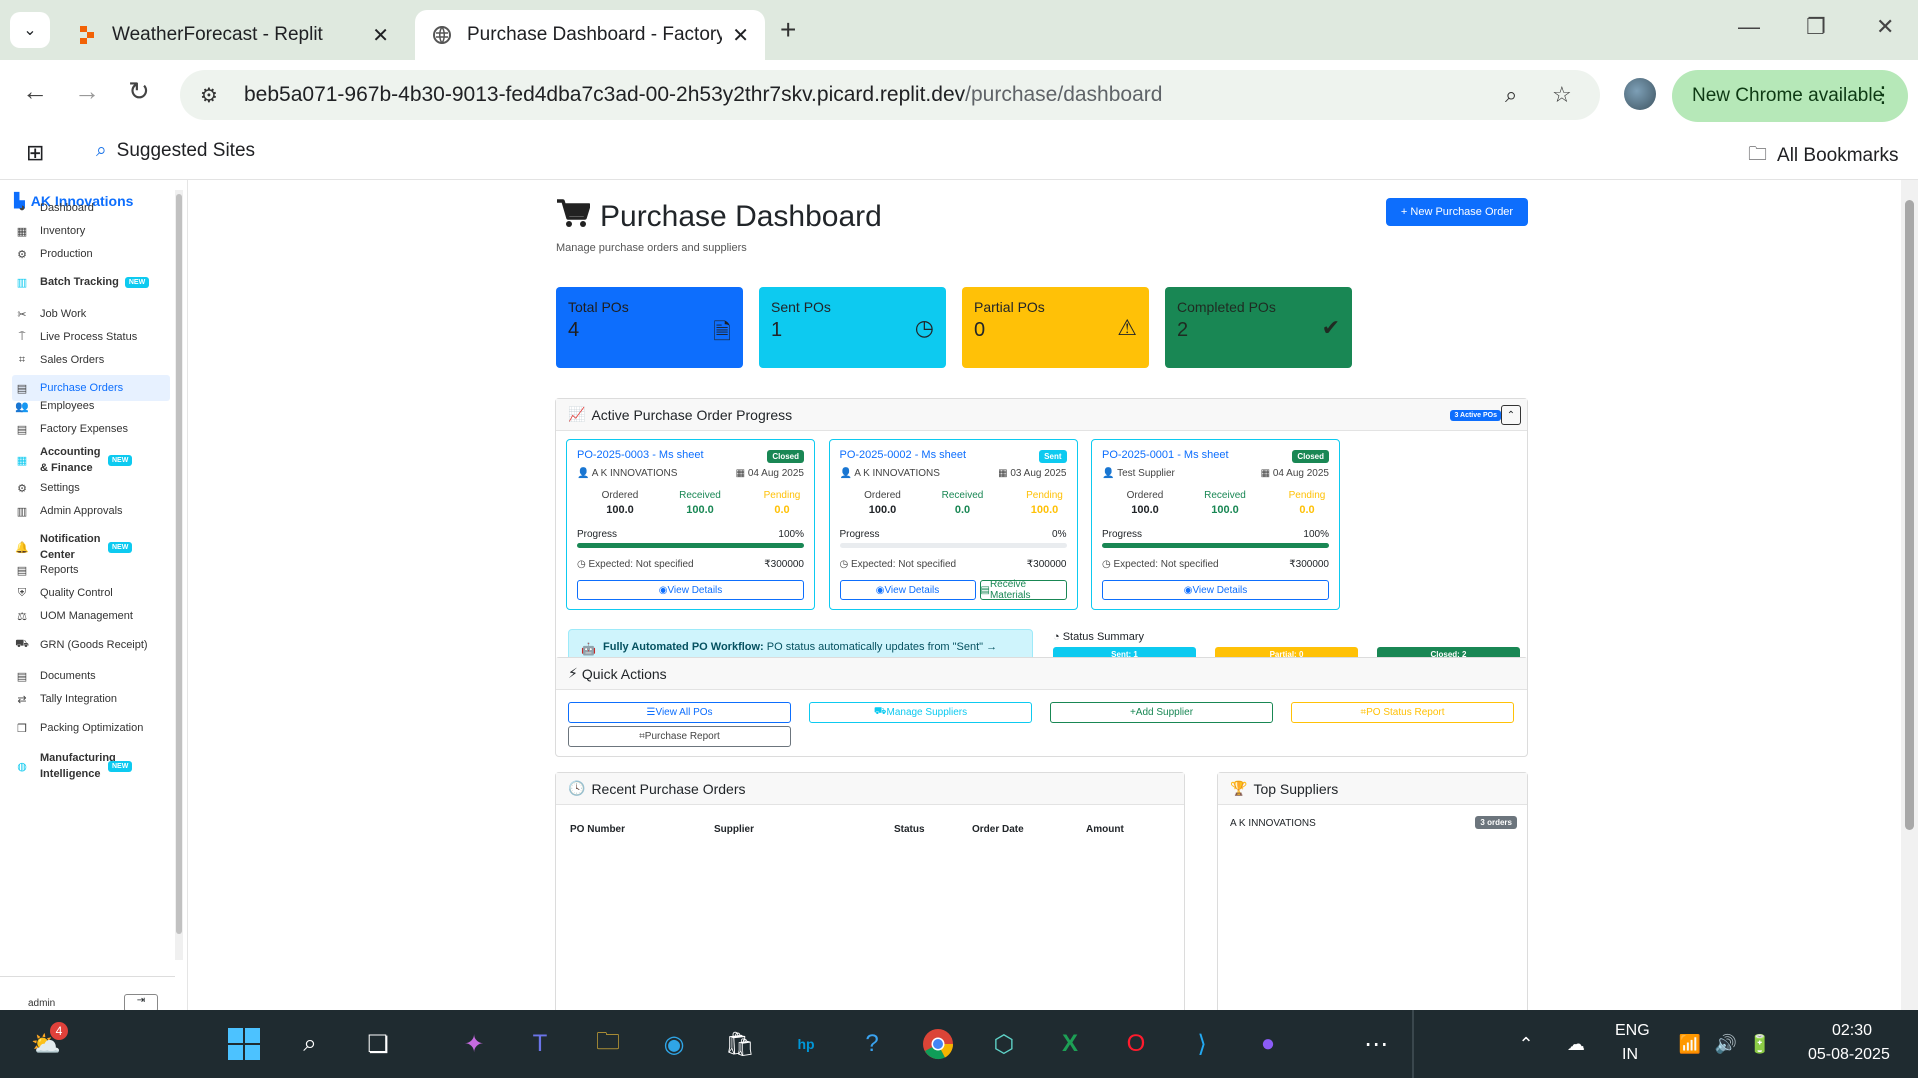 The height and width of the screenshot is (1078, 1918). What do you see at coordinates (1526, 1044) in the screenshot?
I see `show-hidden-icons-icon: ⌃` at bounding box center [1526, 1044].